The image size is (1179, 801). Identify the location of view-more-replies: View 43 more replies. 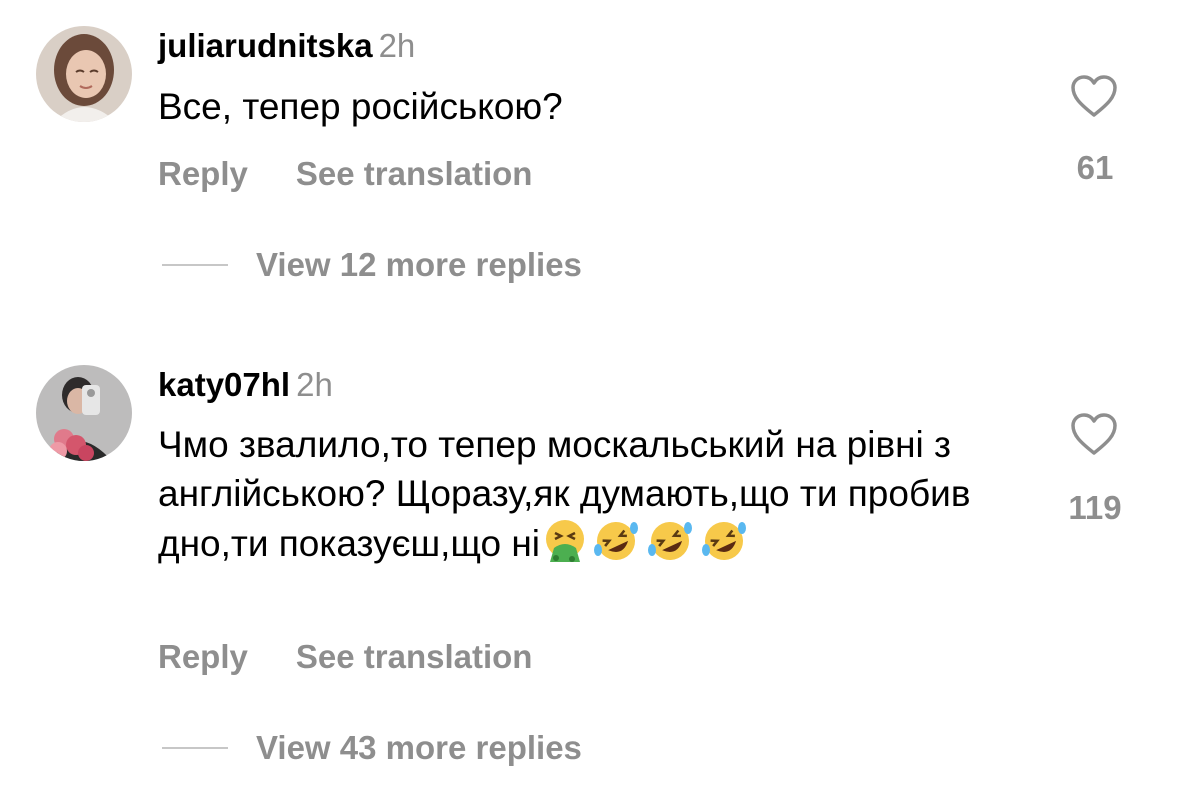
(372, 748).